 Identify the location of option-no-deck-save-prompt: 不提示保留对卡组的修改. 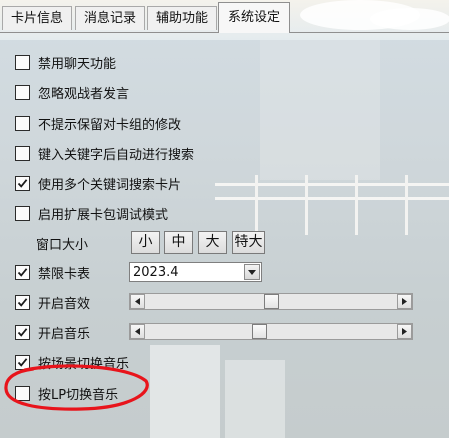
(98, 123).